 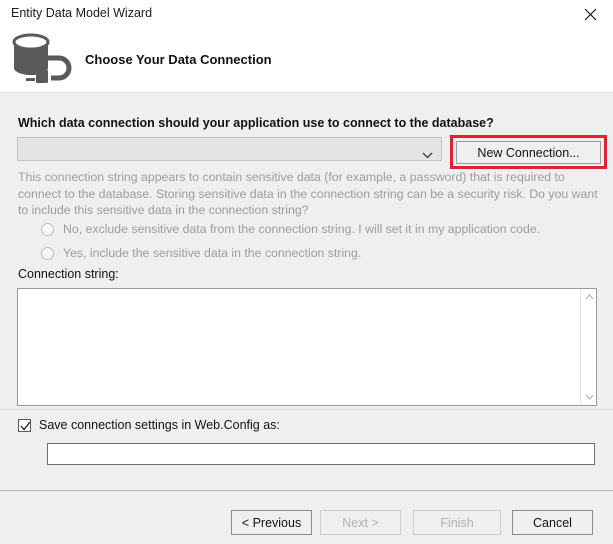 I want to click on wizard-header: Choose Your Data Connection, so click(x=306, y=60).